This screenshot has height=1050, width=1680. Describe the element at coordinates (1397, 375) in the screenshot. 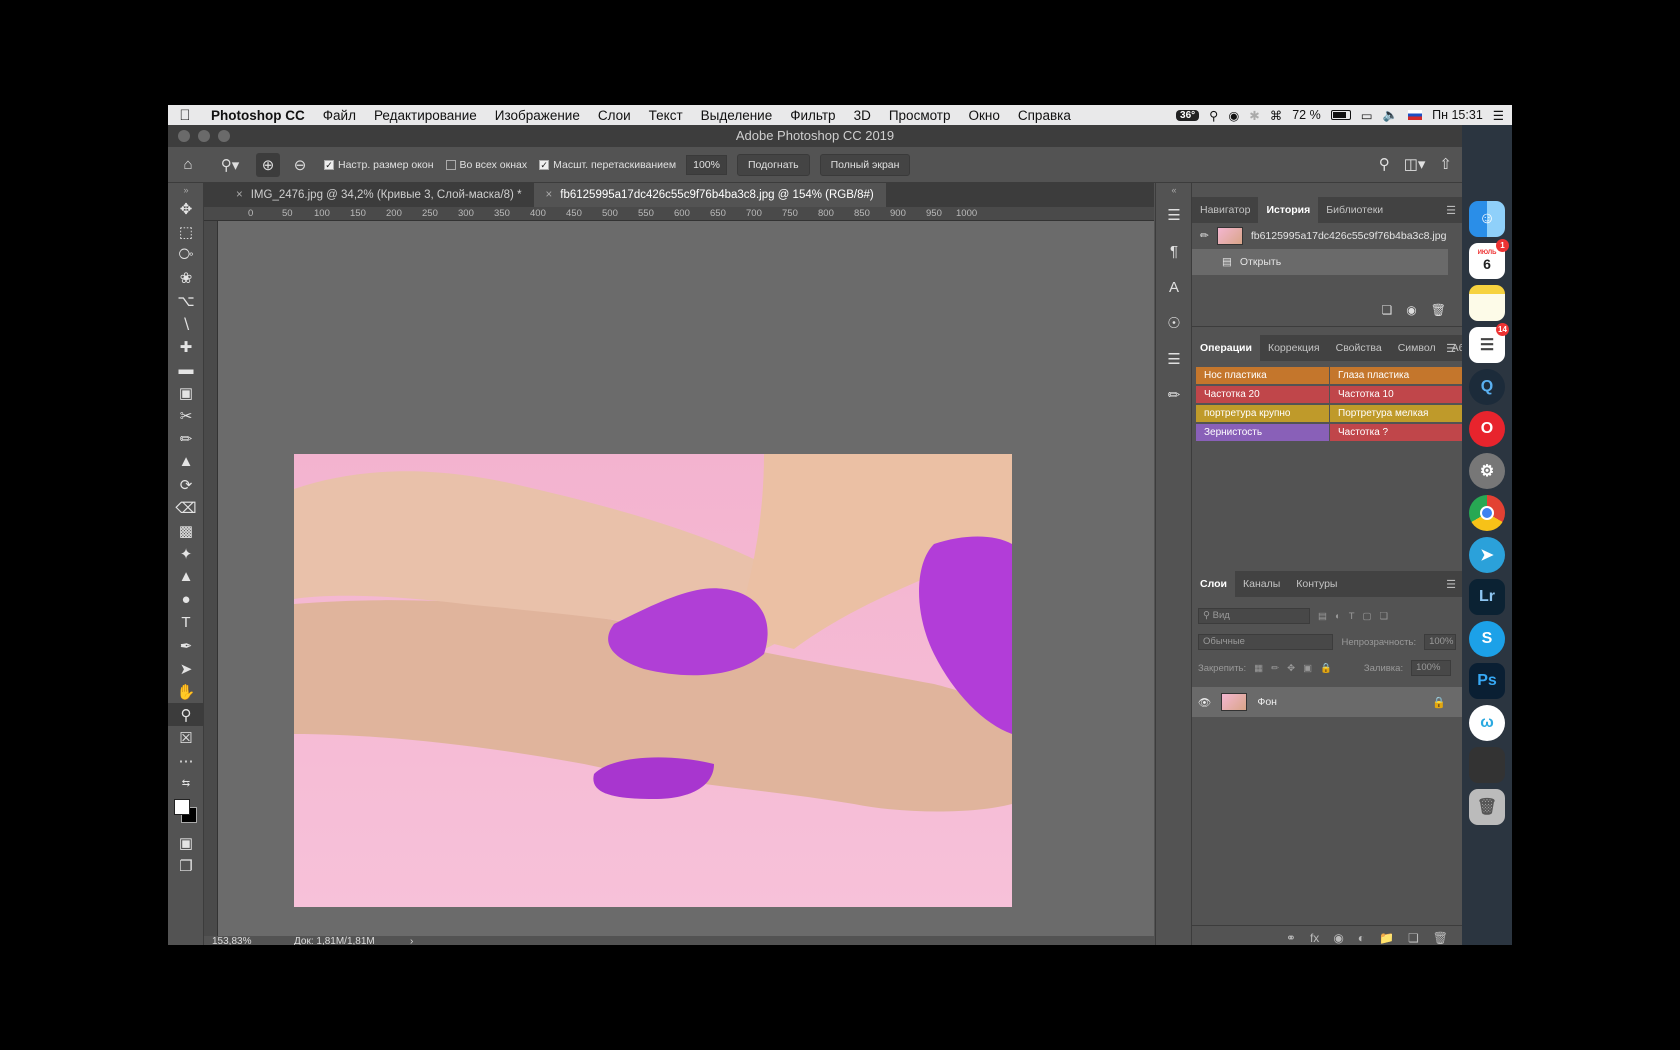

I see `action-button: Глаза пластика` at that location.